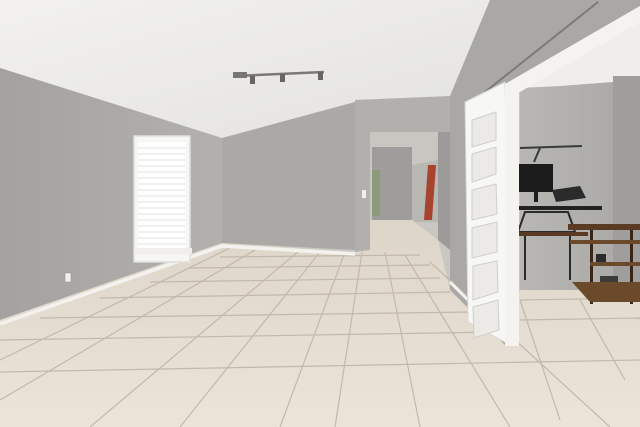 Image resolution: width=640 pixels, height=427 pixels. What do you see at coordinates (536, 178) in the screenshot?
I see `computer-monitor` at bounding box center [536, 178].